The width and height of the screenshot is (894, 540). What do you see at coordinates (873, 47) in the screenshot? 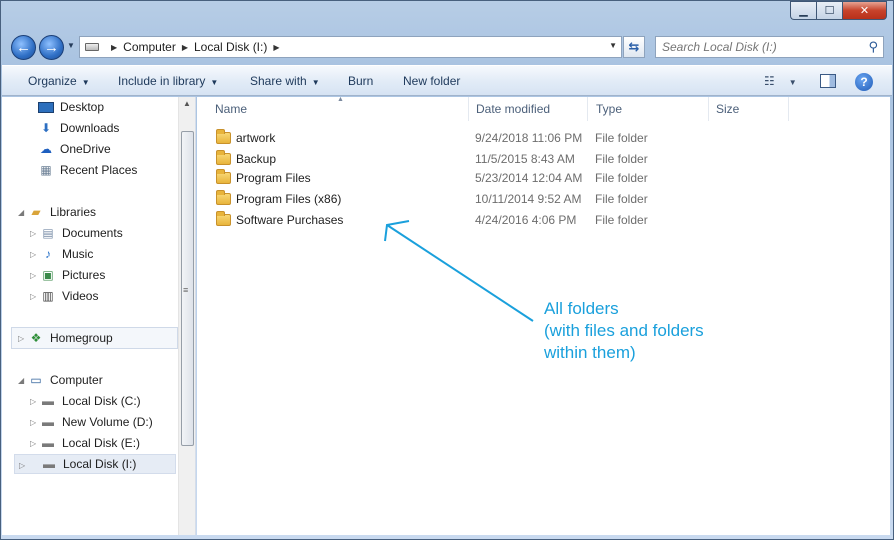
I see `search-icon: ⚲` at bounding box center [873, 47].